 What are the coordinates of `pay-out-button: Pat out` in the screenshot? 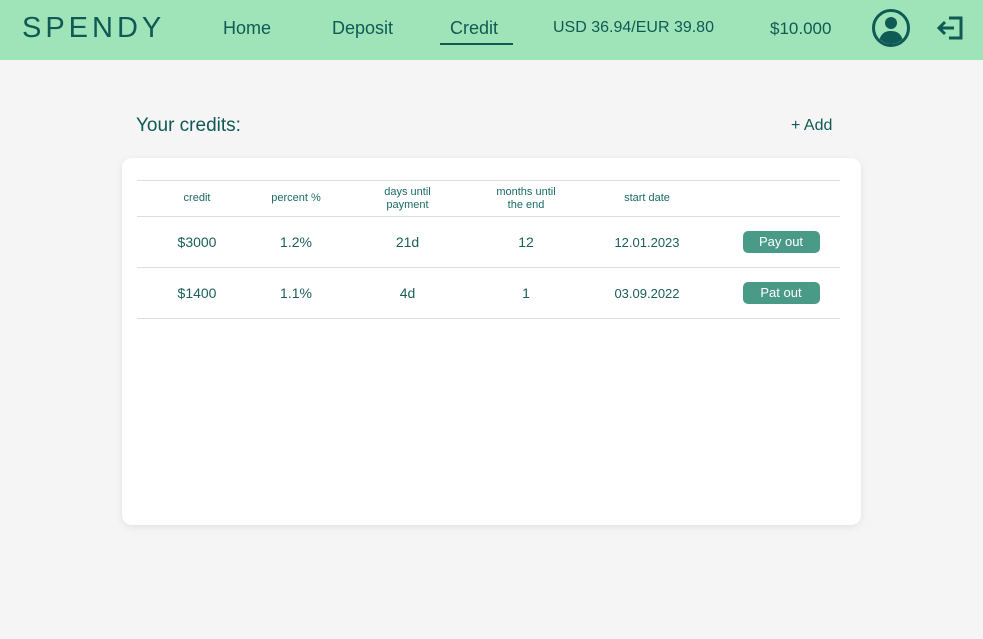 It's located at (781, 293).